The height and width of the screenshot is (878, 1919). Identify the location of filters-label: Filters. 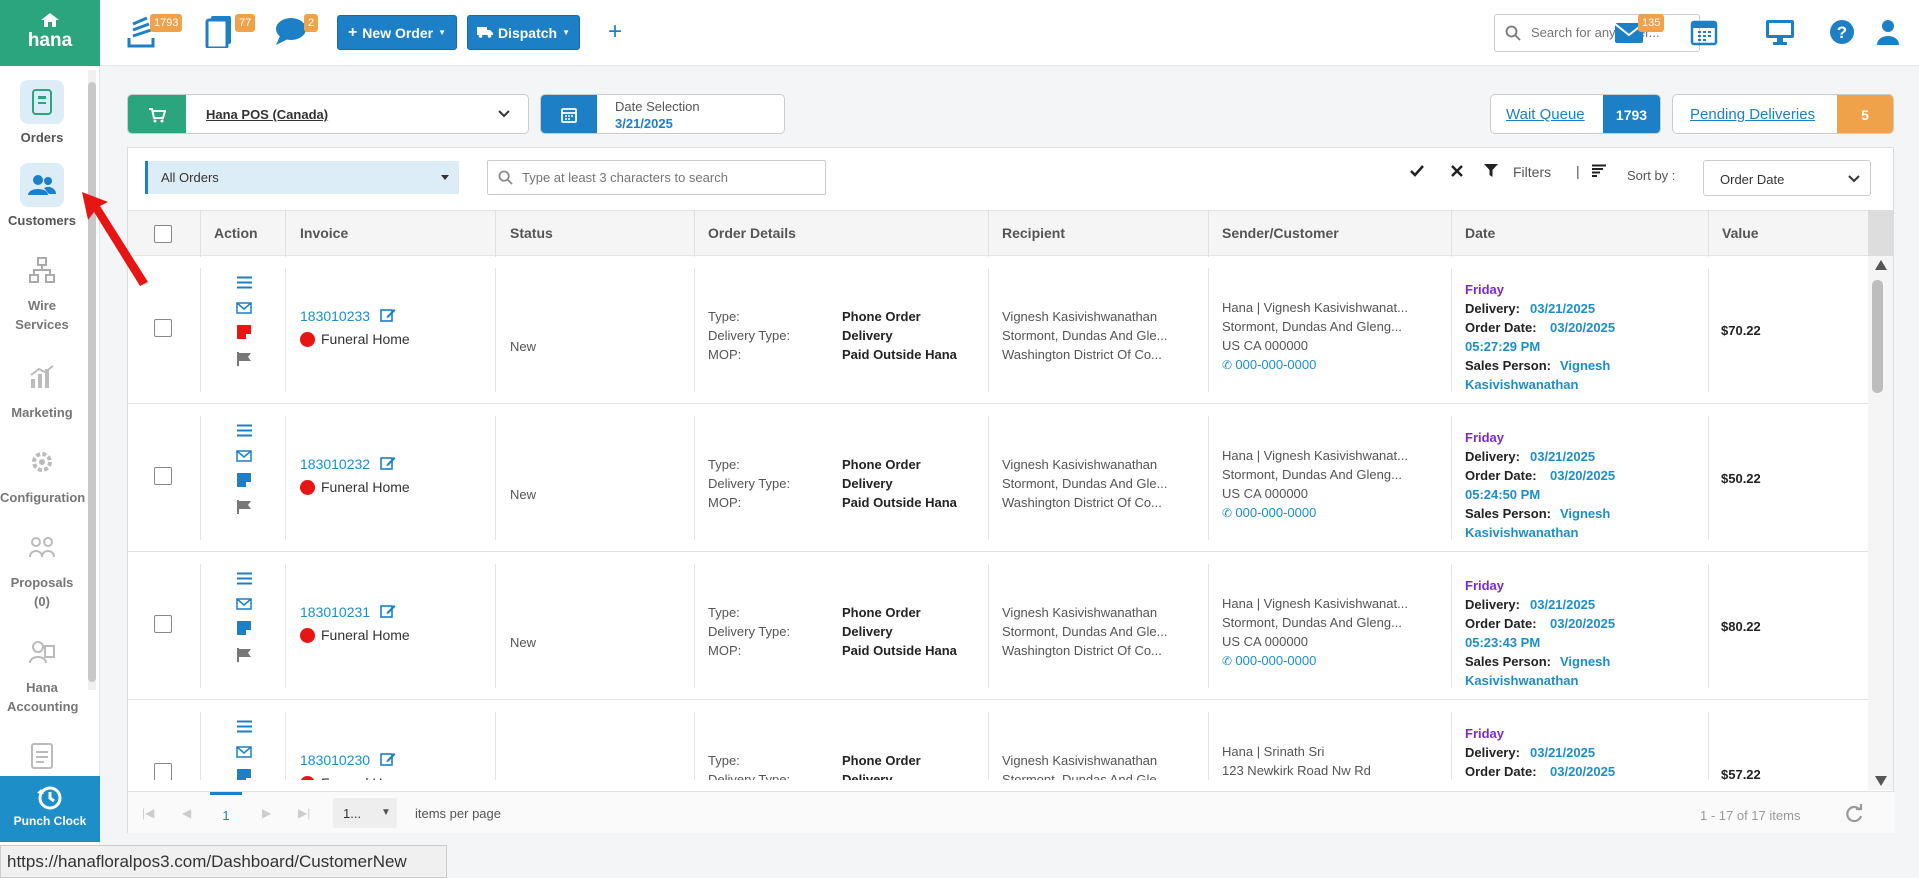
(1532, 172).